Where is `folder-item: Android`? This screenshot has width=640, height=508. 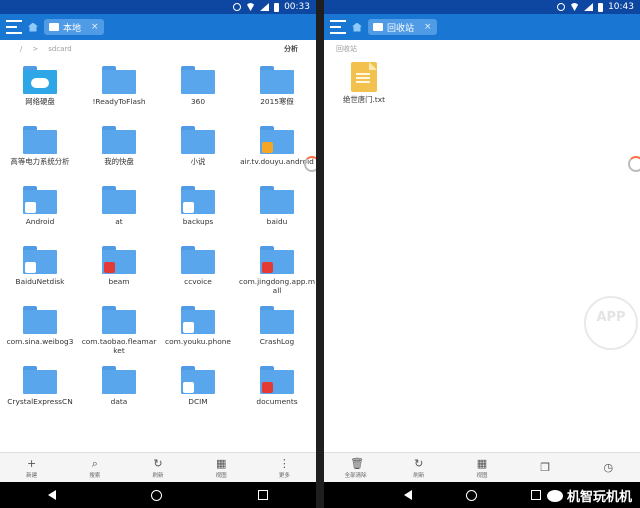 folder-item: Android is located at coordinates (40, 206).